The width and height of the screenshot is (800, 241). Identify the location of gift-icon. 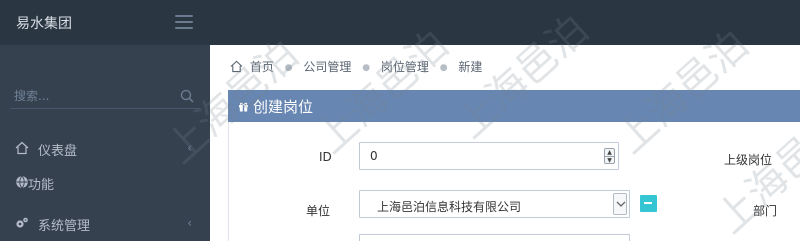
(243, 107).